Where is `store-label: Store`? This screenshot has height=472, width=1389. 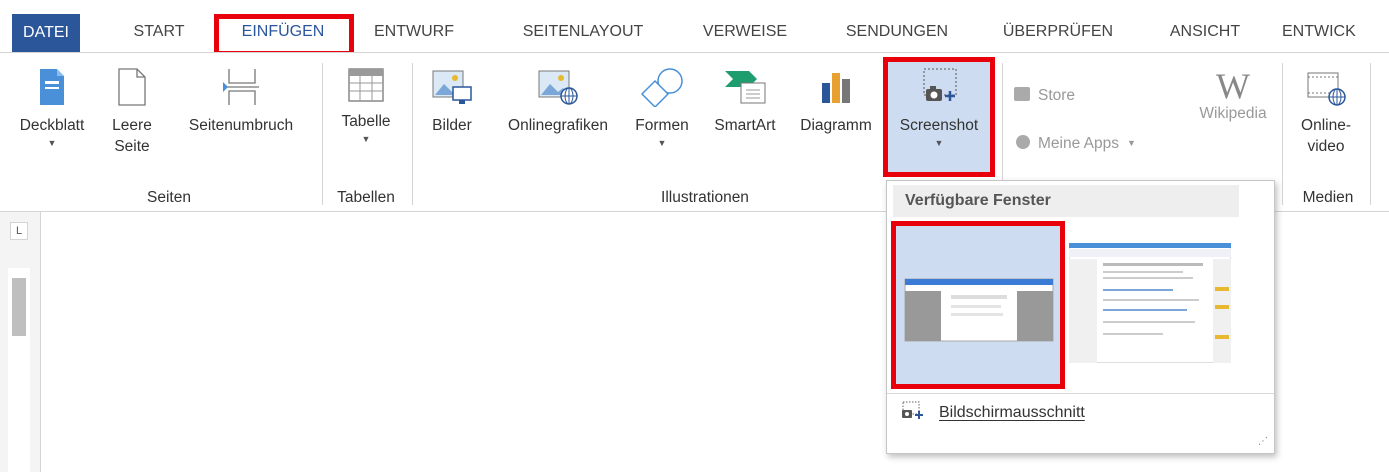
store-label: Store is located at coordinates (1057, 95).